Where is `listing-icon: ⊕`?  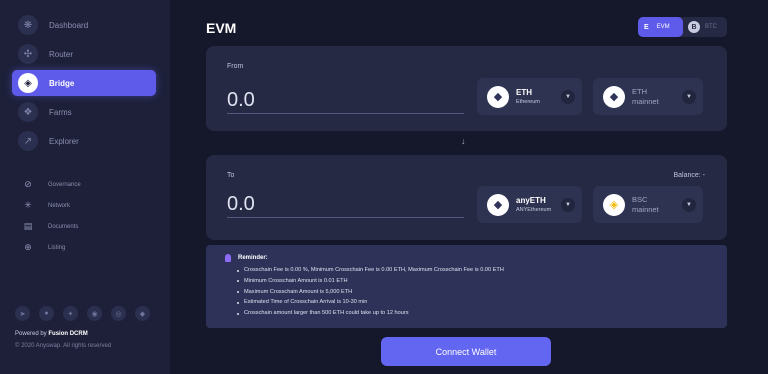 listing-icon: ⊕ is located at coordinates (28, 247).